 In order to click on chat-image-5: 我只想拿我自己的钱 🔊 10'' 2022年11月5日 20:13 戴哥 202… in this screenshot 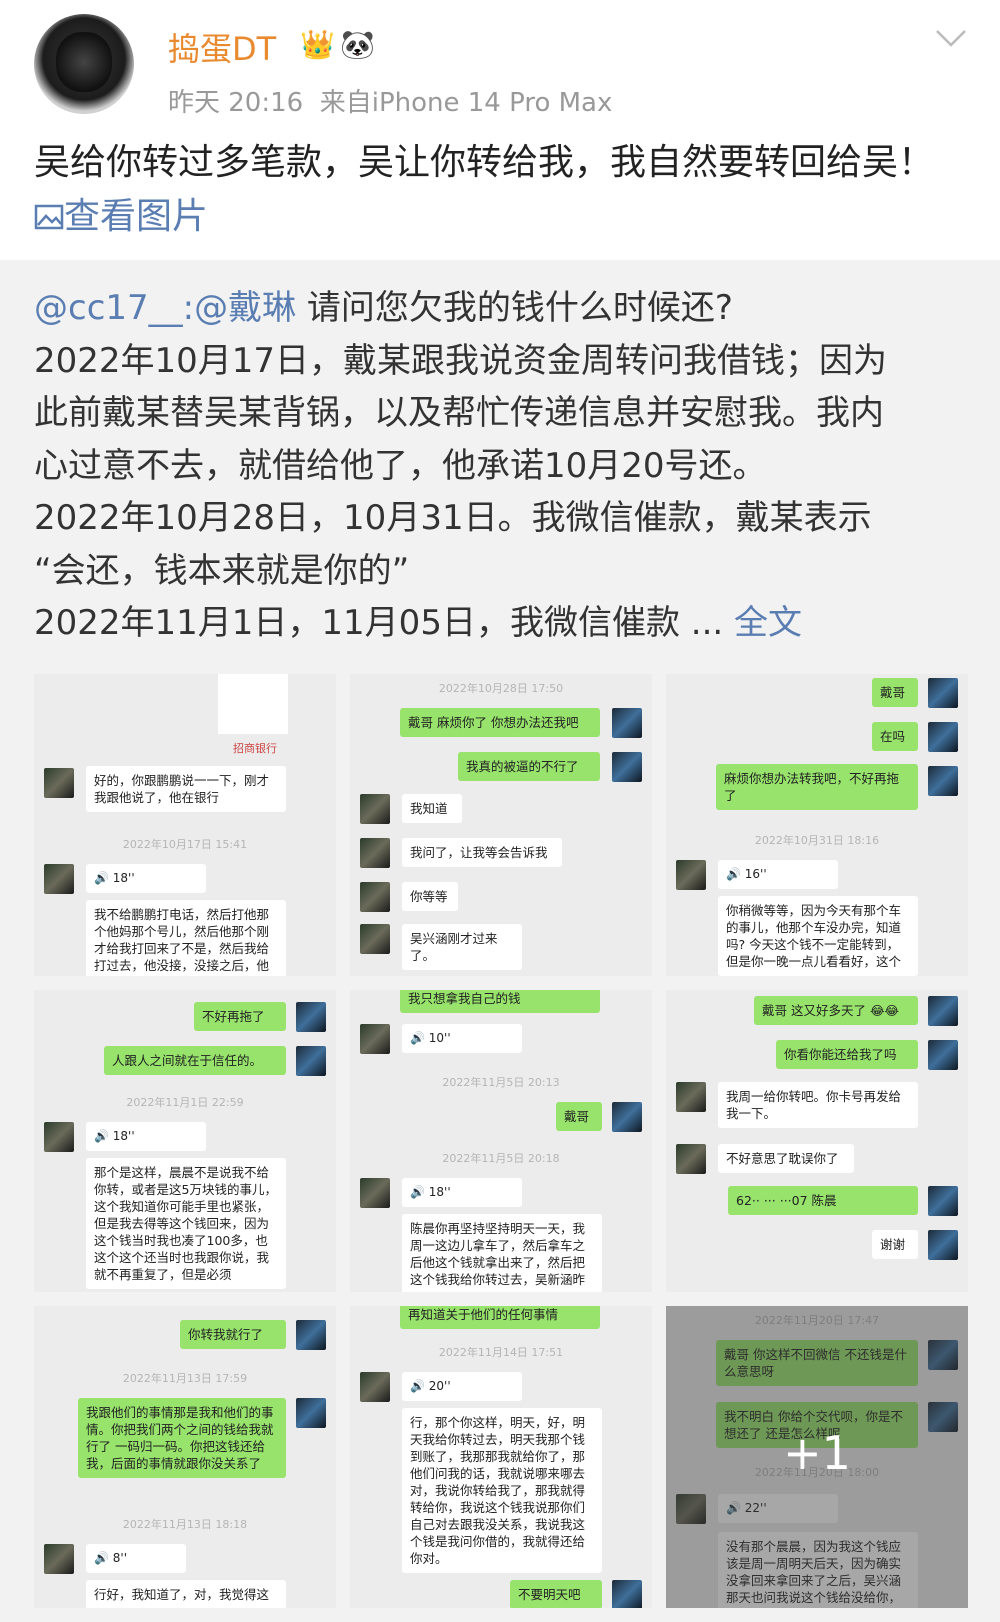, I will do `click(501, 1141)`.